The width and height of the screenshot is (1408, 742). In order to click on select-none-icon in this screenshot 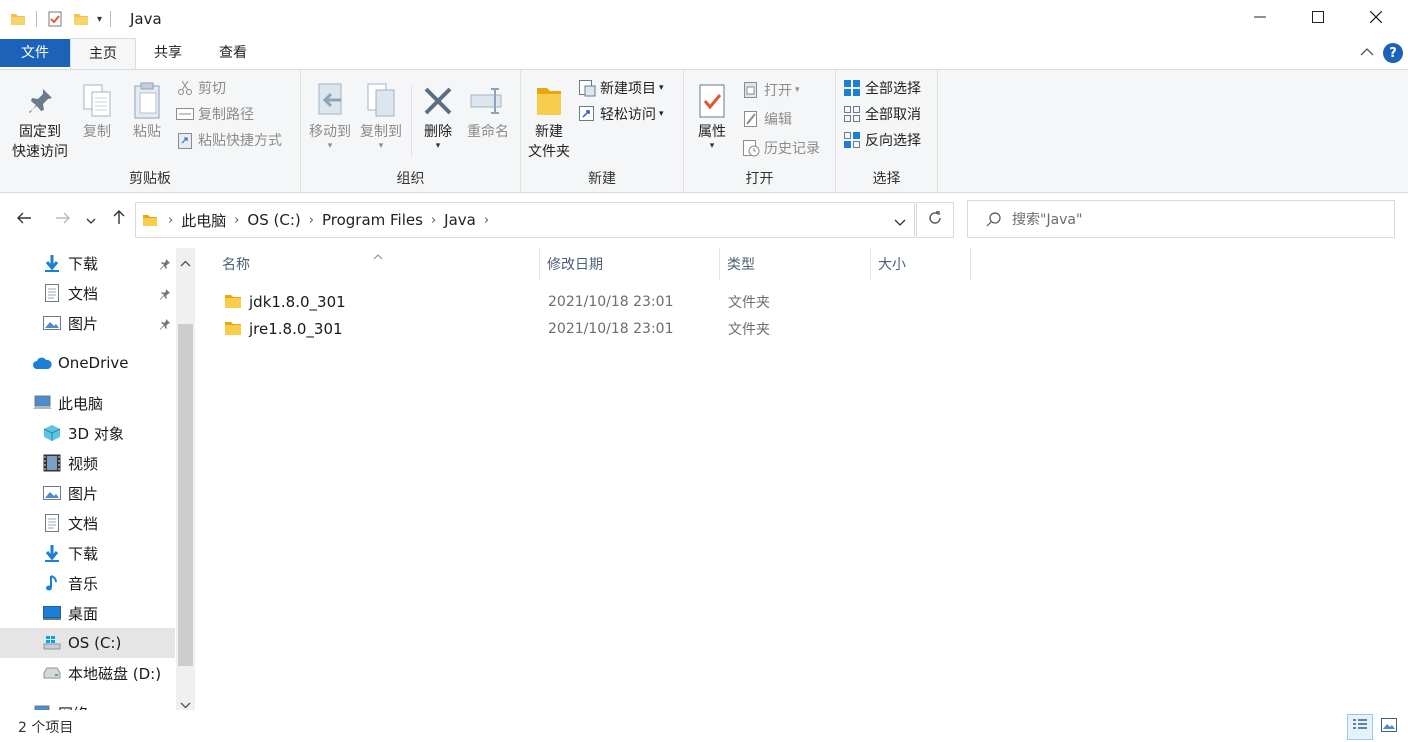, I will do `click(852, 114)`.